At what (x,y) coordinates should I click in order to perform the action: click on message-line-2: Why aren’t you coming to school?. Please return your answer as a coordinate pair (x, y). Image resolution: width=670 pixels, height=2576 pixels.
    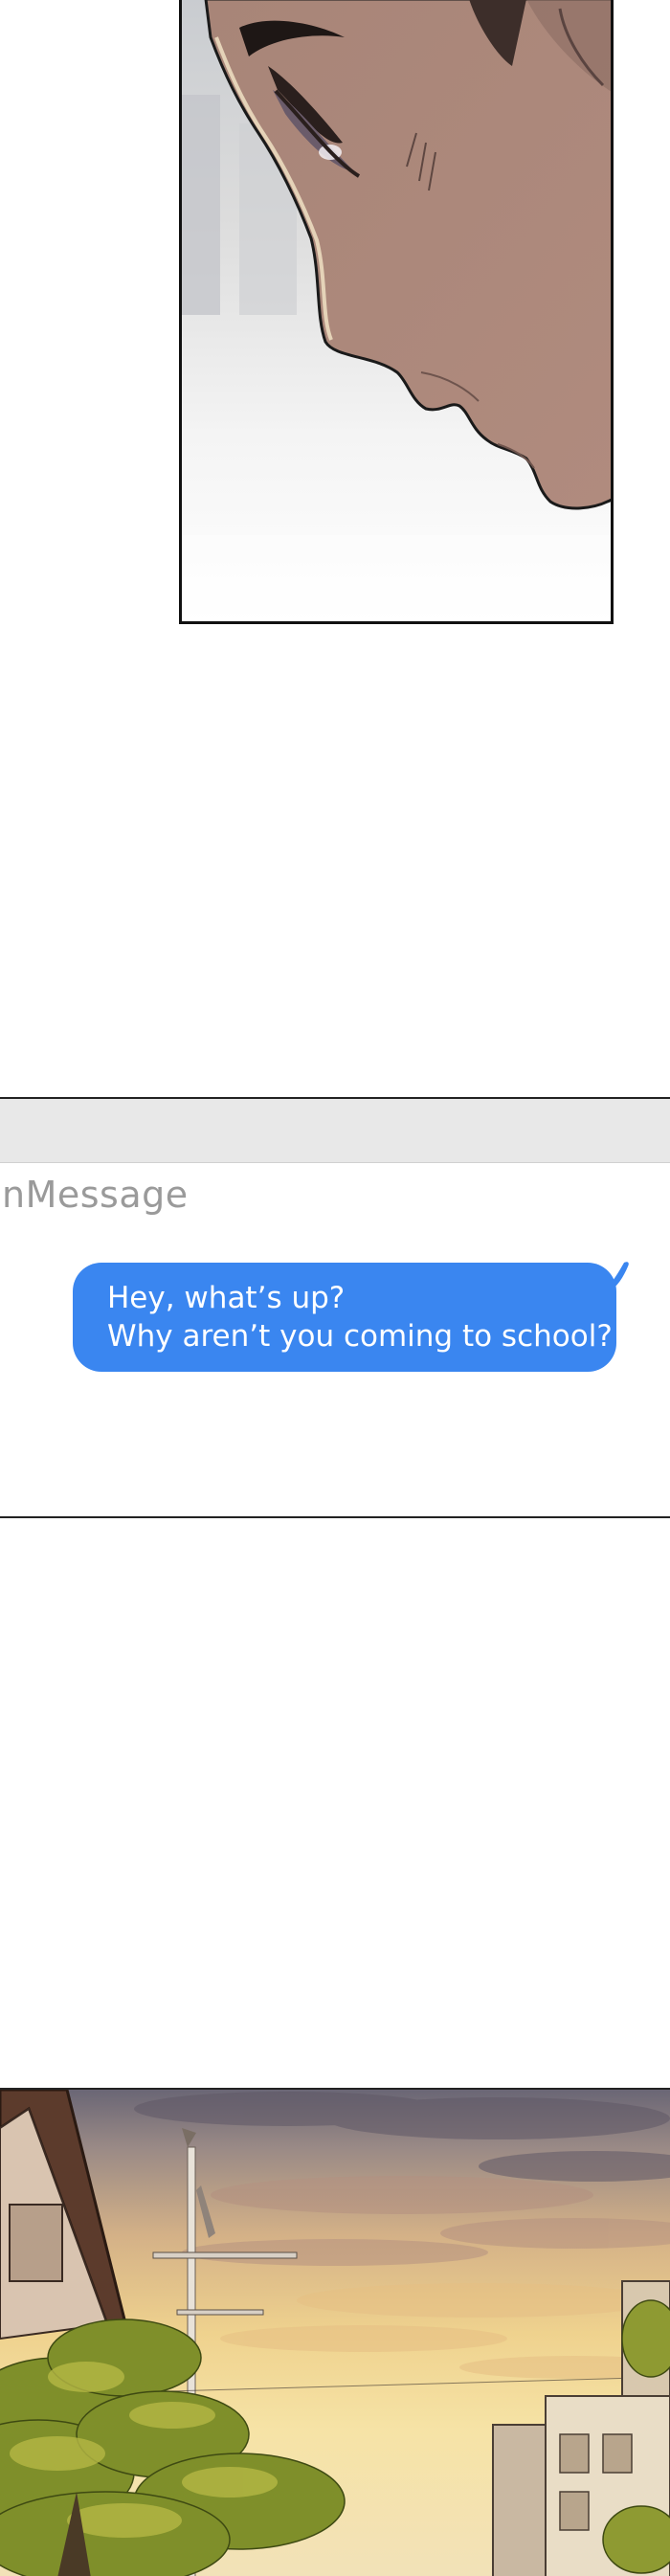
    Looking at the image, I should click on (360, 1337).